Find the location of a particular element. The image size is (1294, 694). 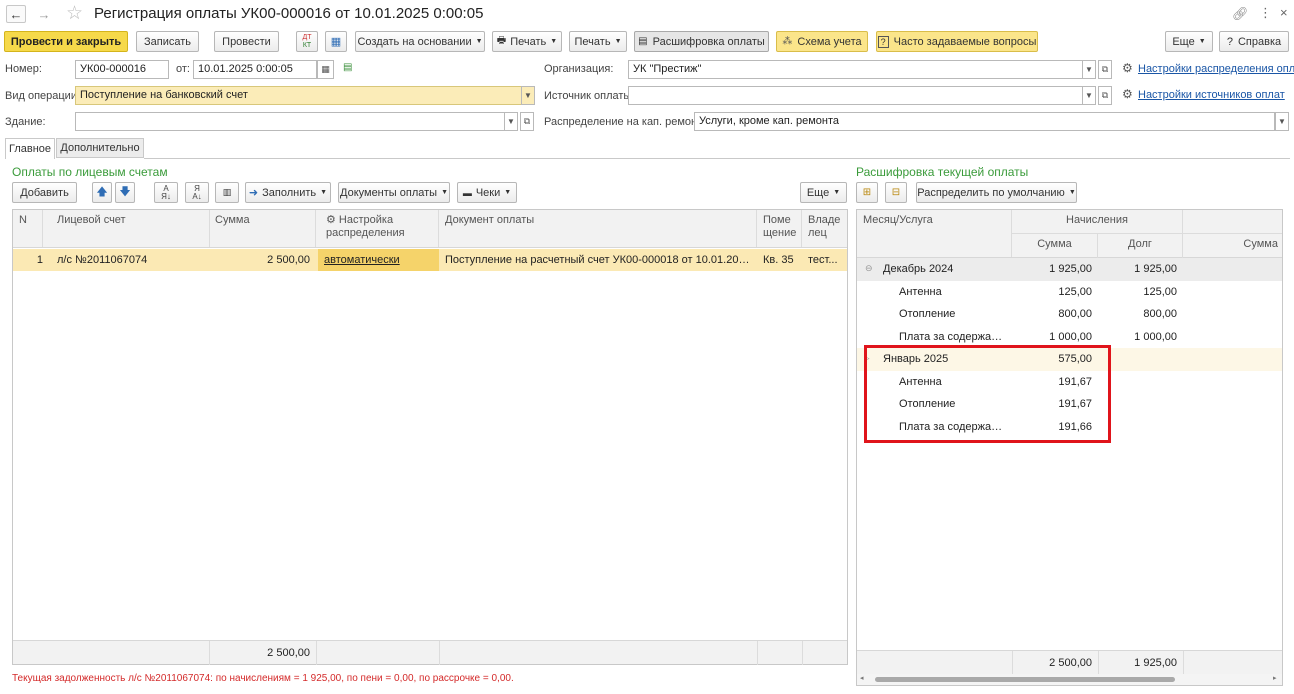

org-open-button: ⧉ is located at coordinates (1105, 69).